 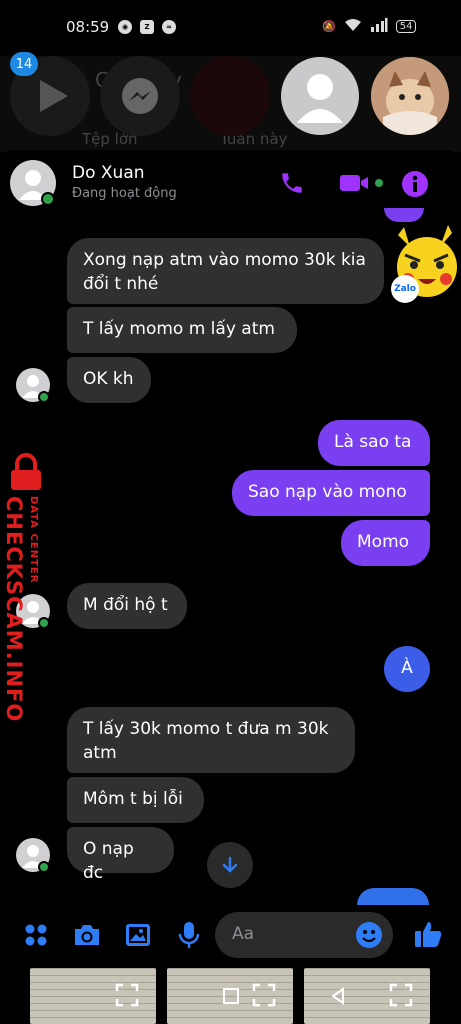 I want to click on scroll-to-bottom-button, so click(x=230, y=865).